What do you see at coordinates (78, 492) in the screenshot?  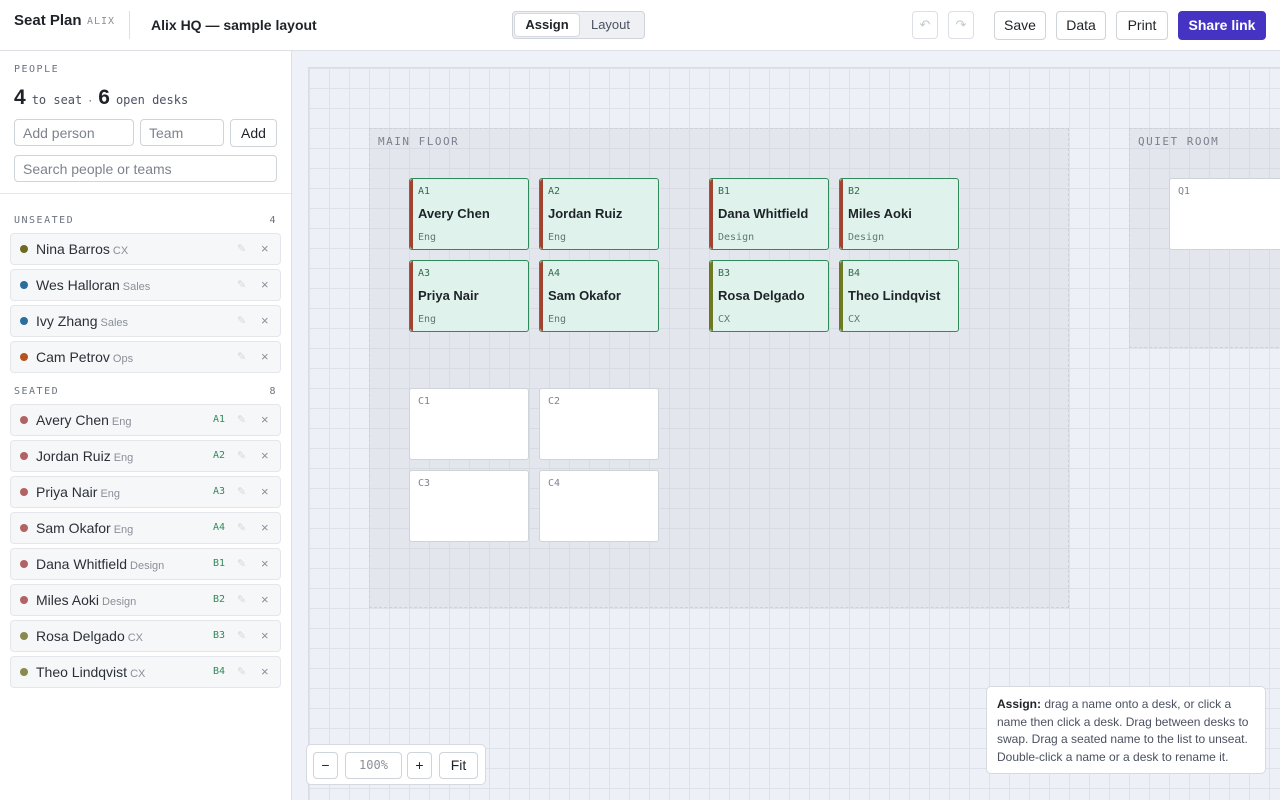 I see `person-name: Priya Nair Eng` at bounding box center [78, 492].